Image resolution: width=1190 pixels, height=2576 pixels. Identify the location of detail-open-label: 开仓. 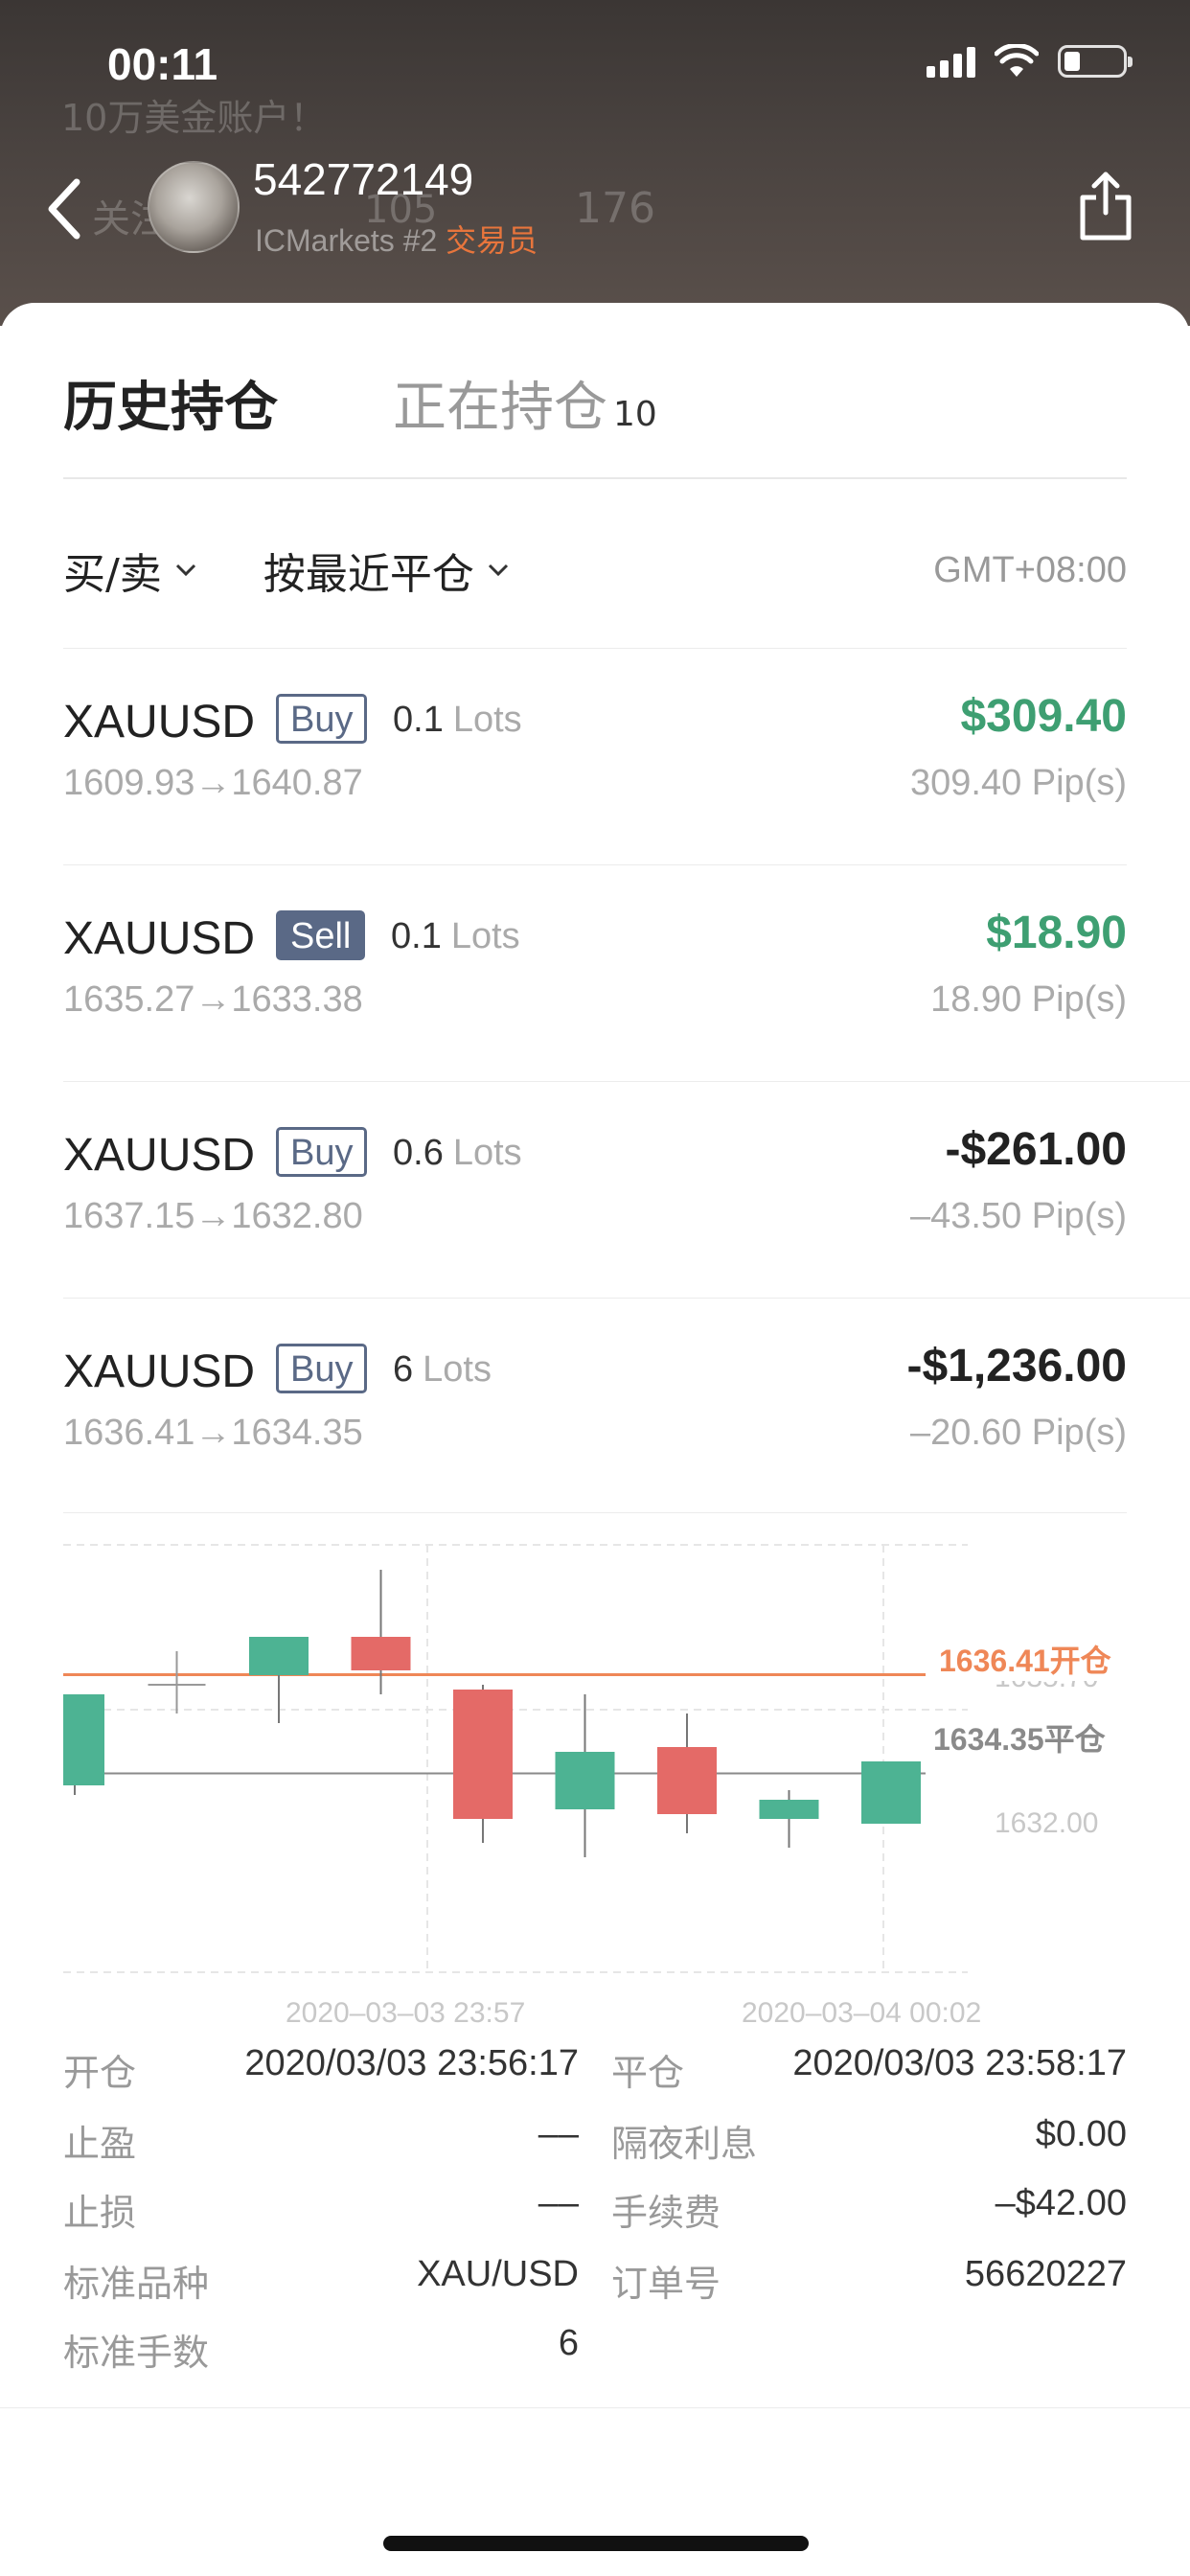
(100, 2073).